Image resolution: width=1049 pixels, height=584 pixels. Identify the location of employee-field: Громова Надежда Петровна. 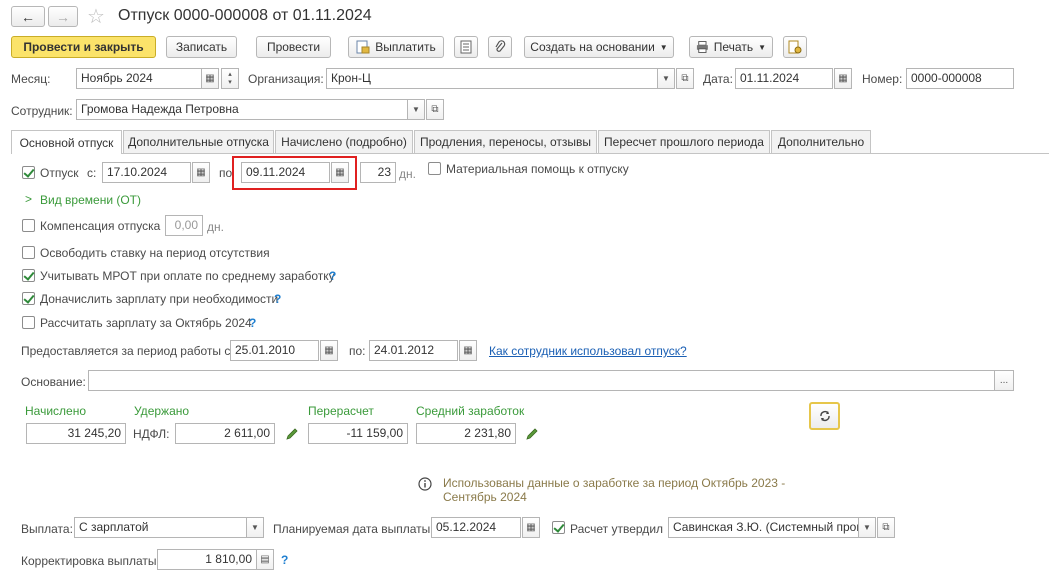
(242, 109).